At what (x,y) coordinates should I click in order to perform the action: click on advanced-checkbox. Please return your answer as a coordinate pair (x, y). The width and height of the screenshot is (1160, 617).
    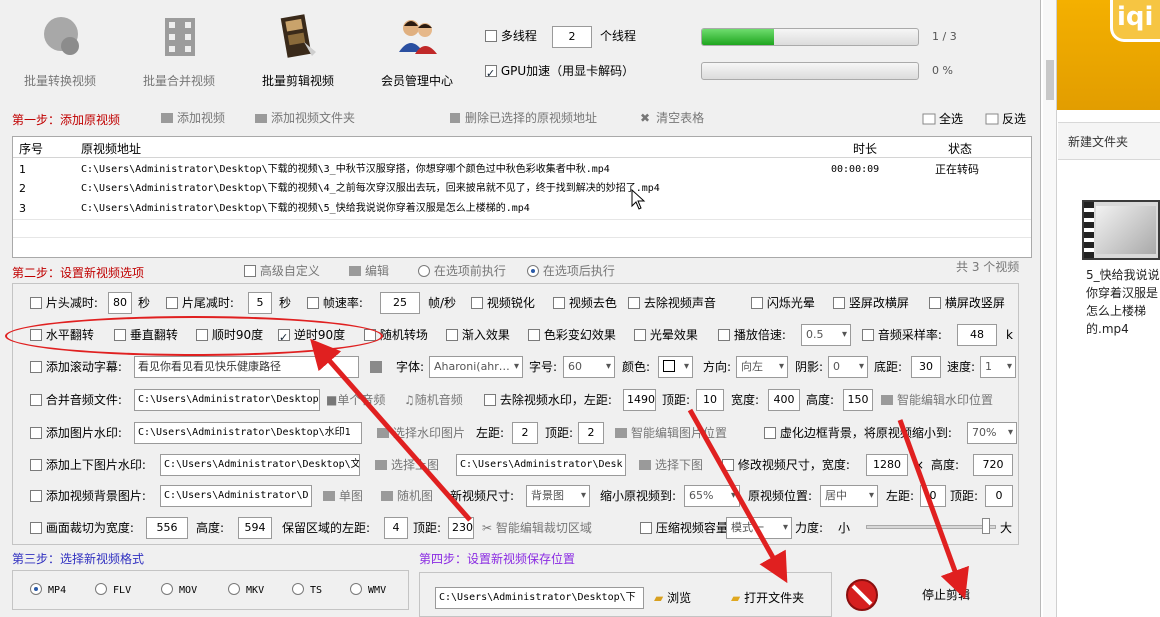
    Looking at the image, I should click on (250, 271).